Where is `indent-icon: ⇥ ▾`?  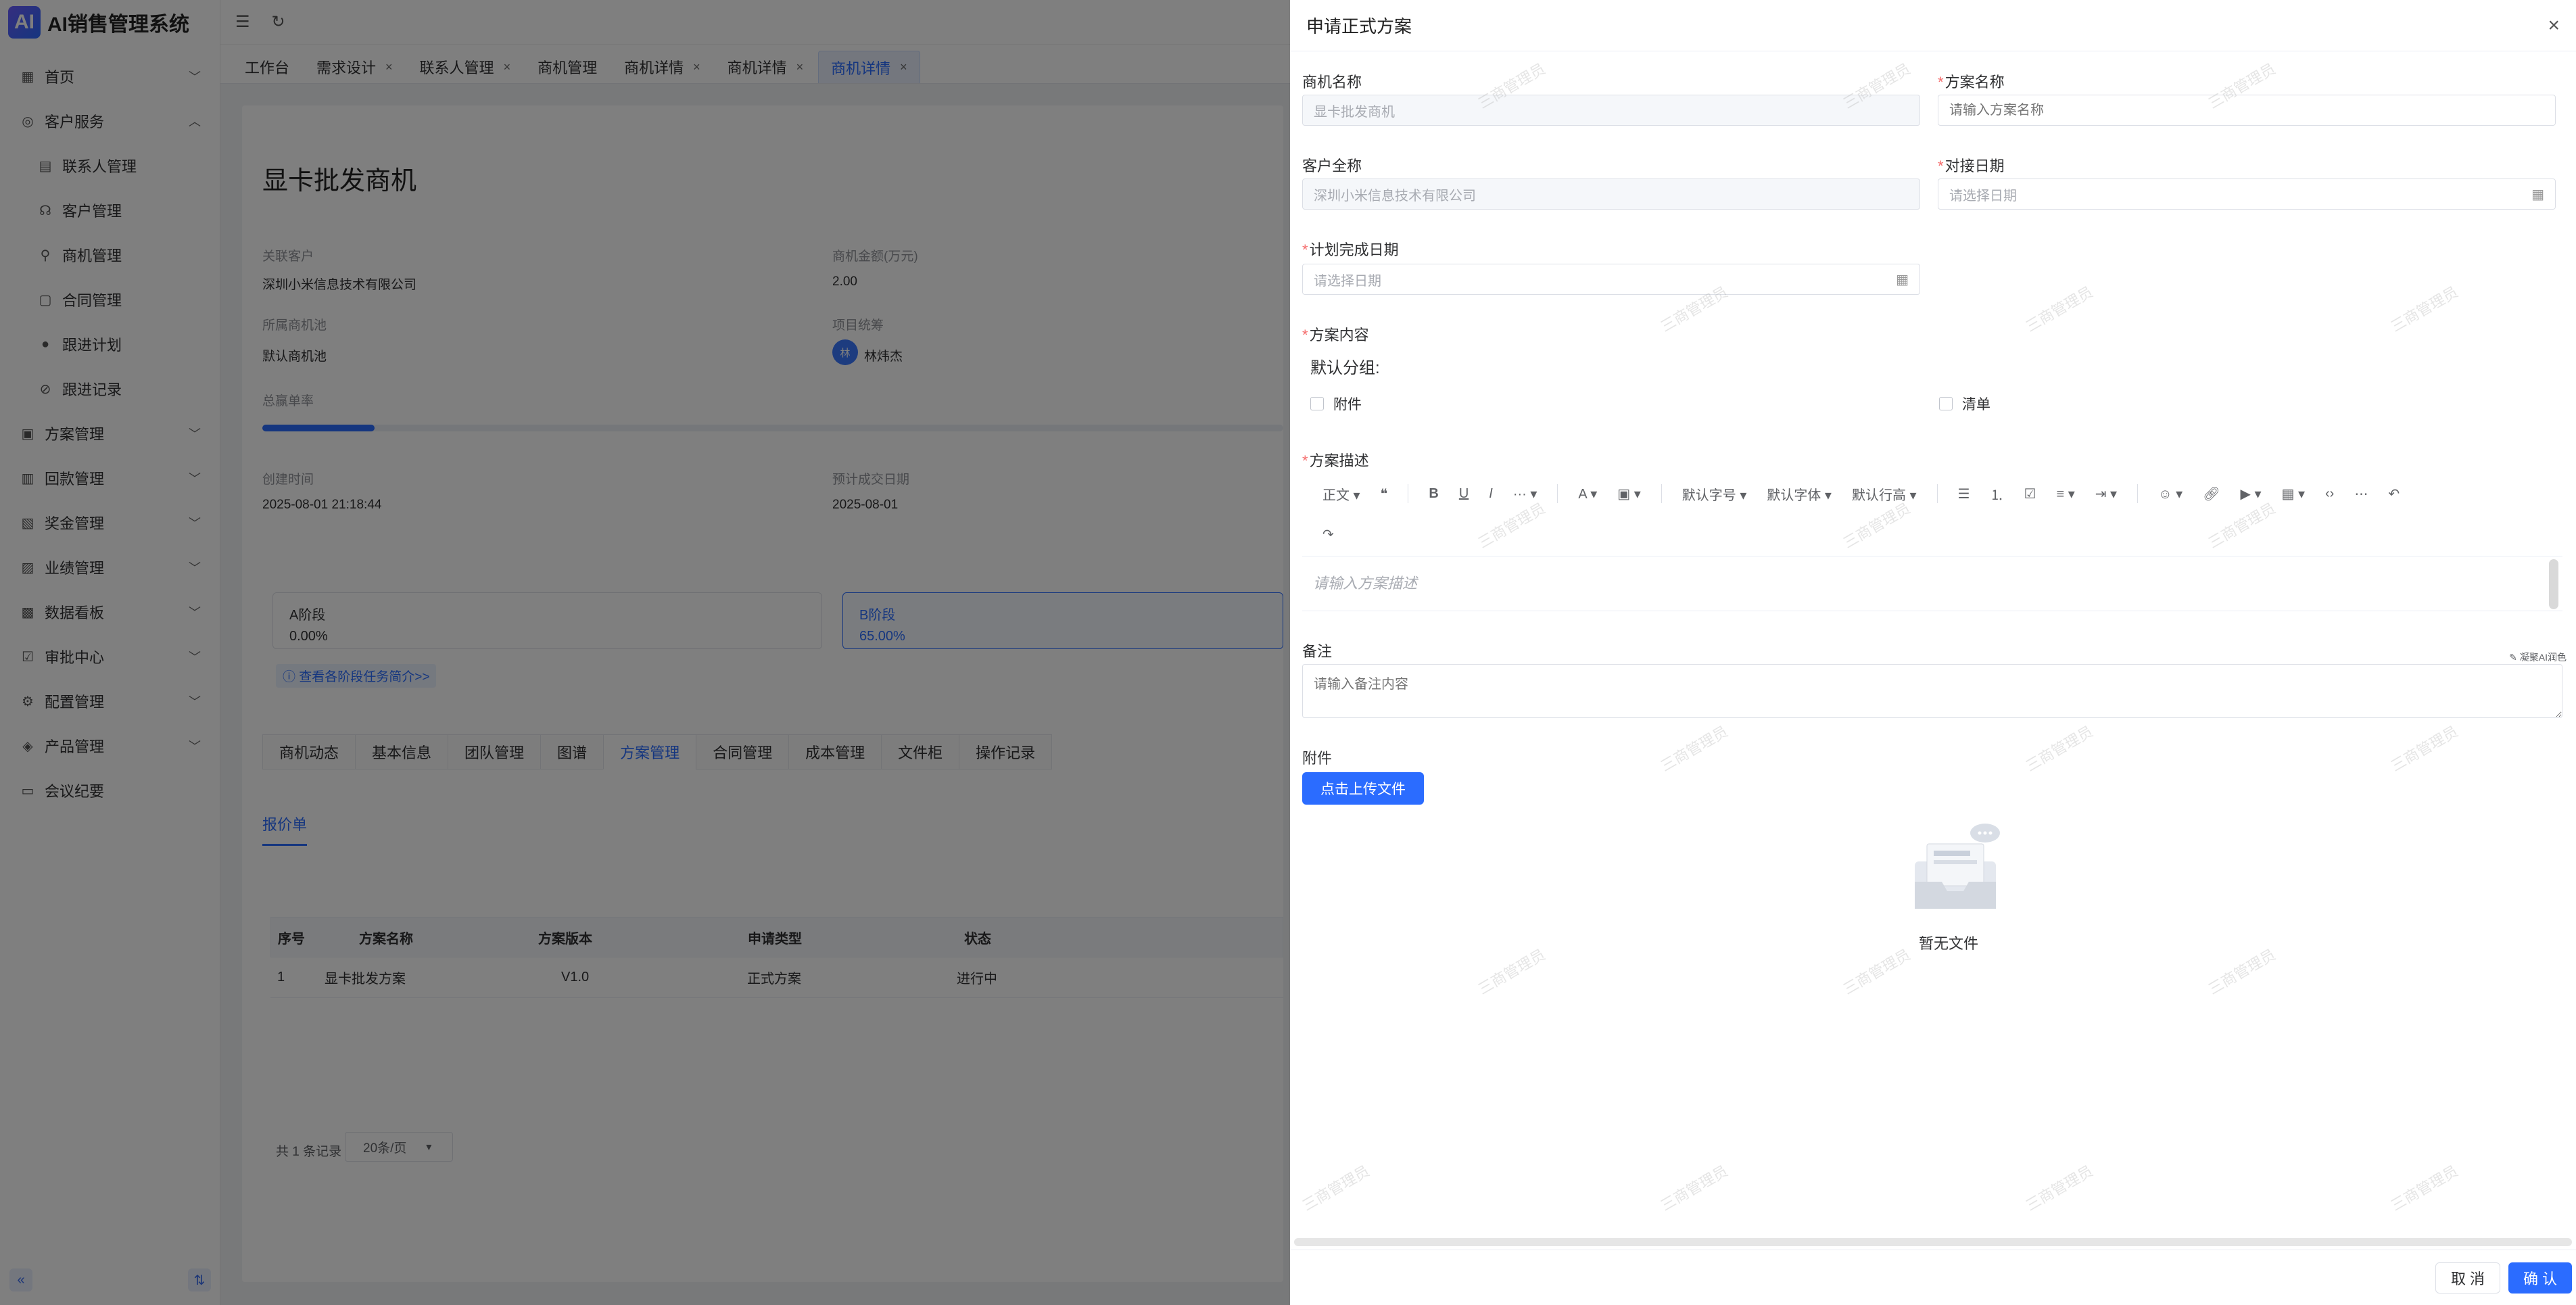 indent-icon: ⇥ ▾ is located at coordinates (2106, 493).